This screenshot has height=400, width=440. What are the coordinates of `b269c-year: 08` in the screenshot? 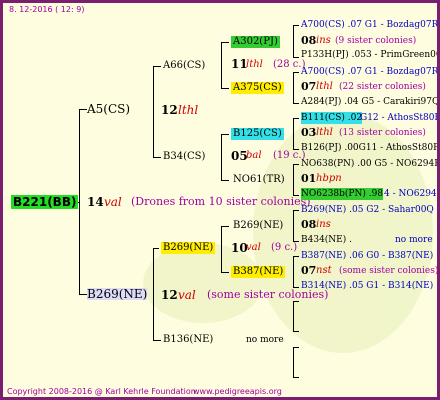 It's located at (309, 224).